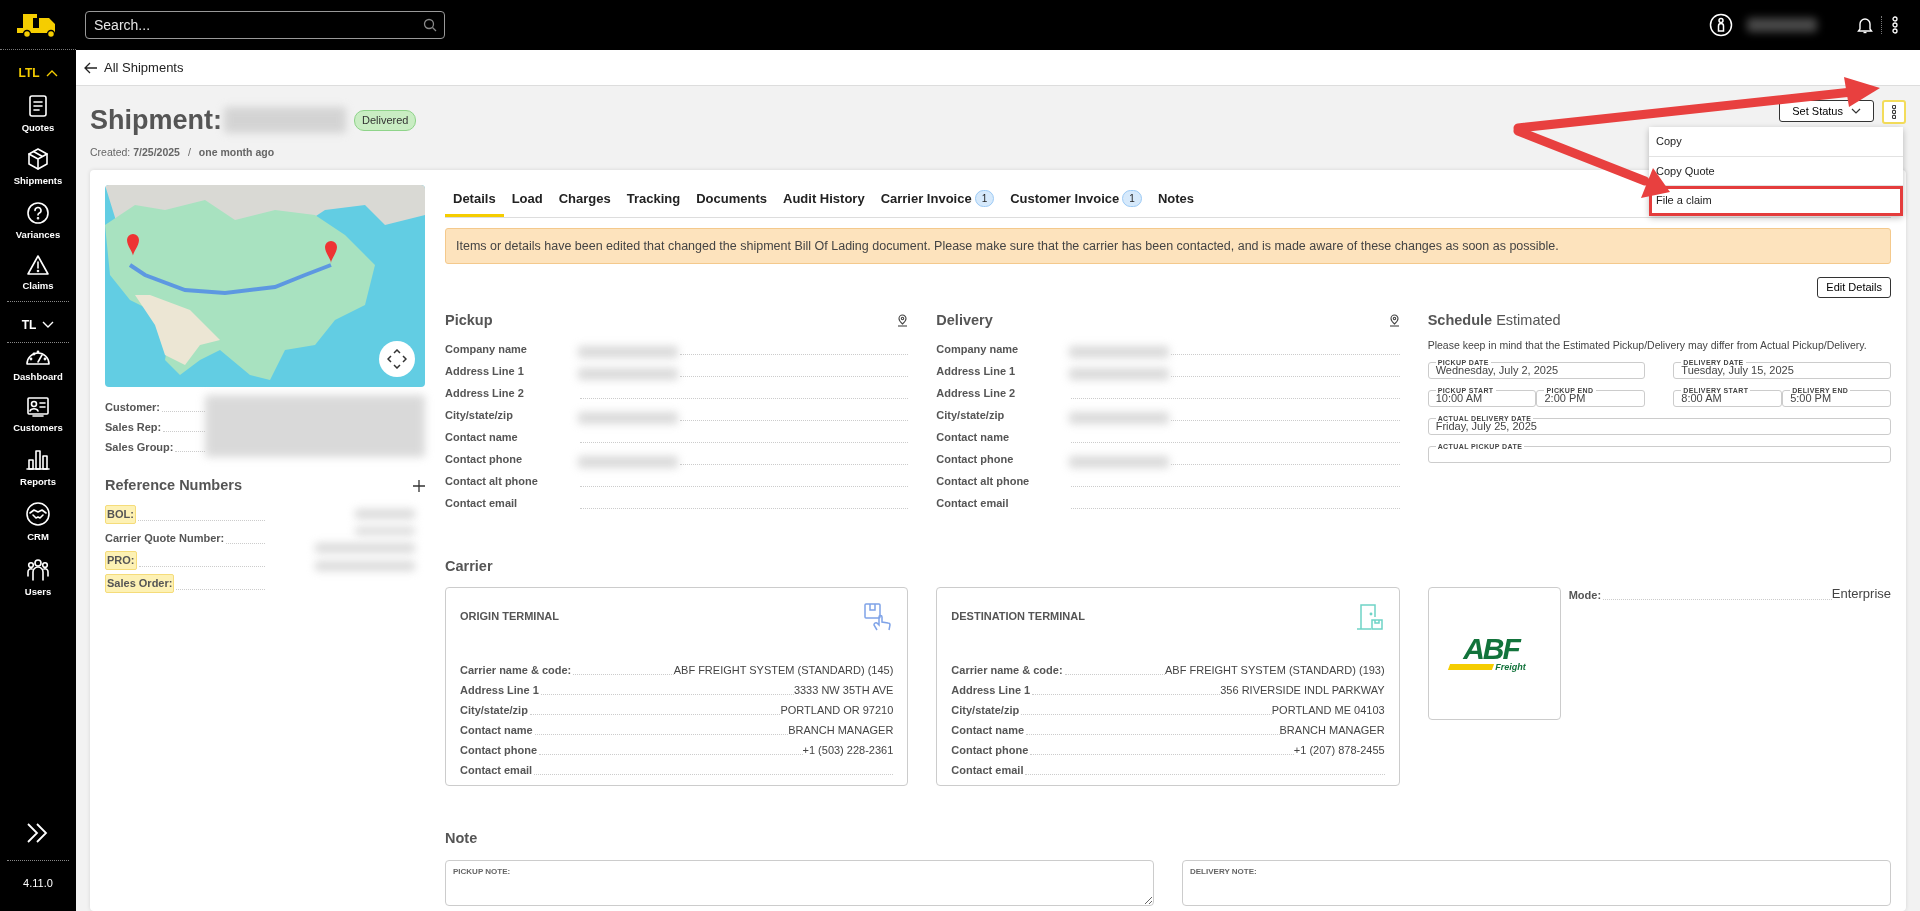  I want to click on sidebar-item: Shipments, so click(38, 168).